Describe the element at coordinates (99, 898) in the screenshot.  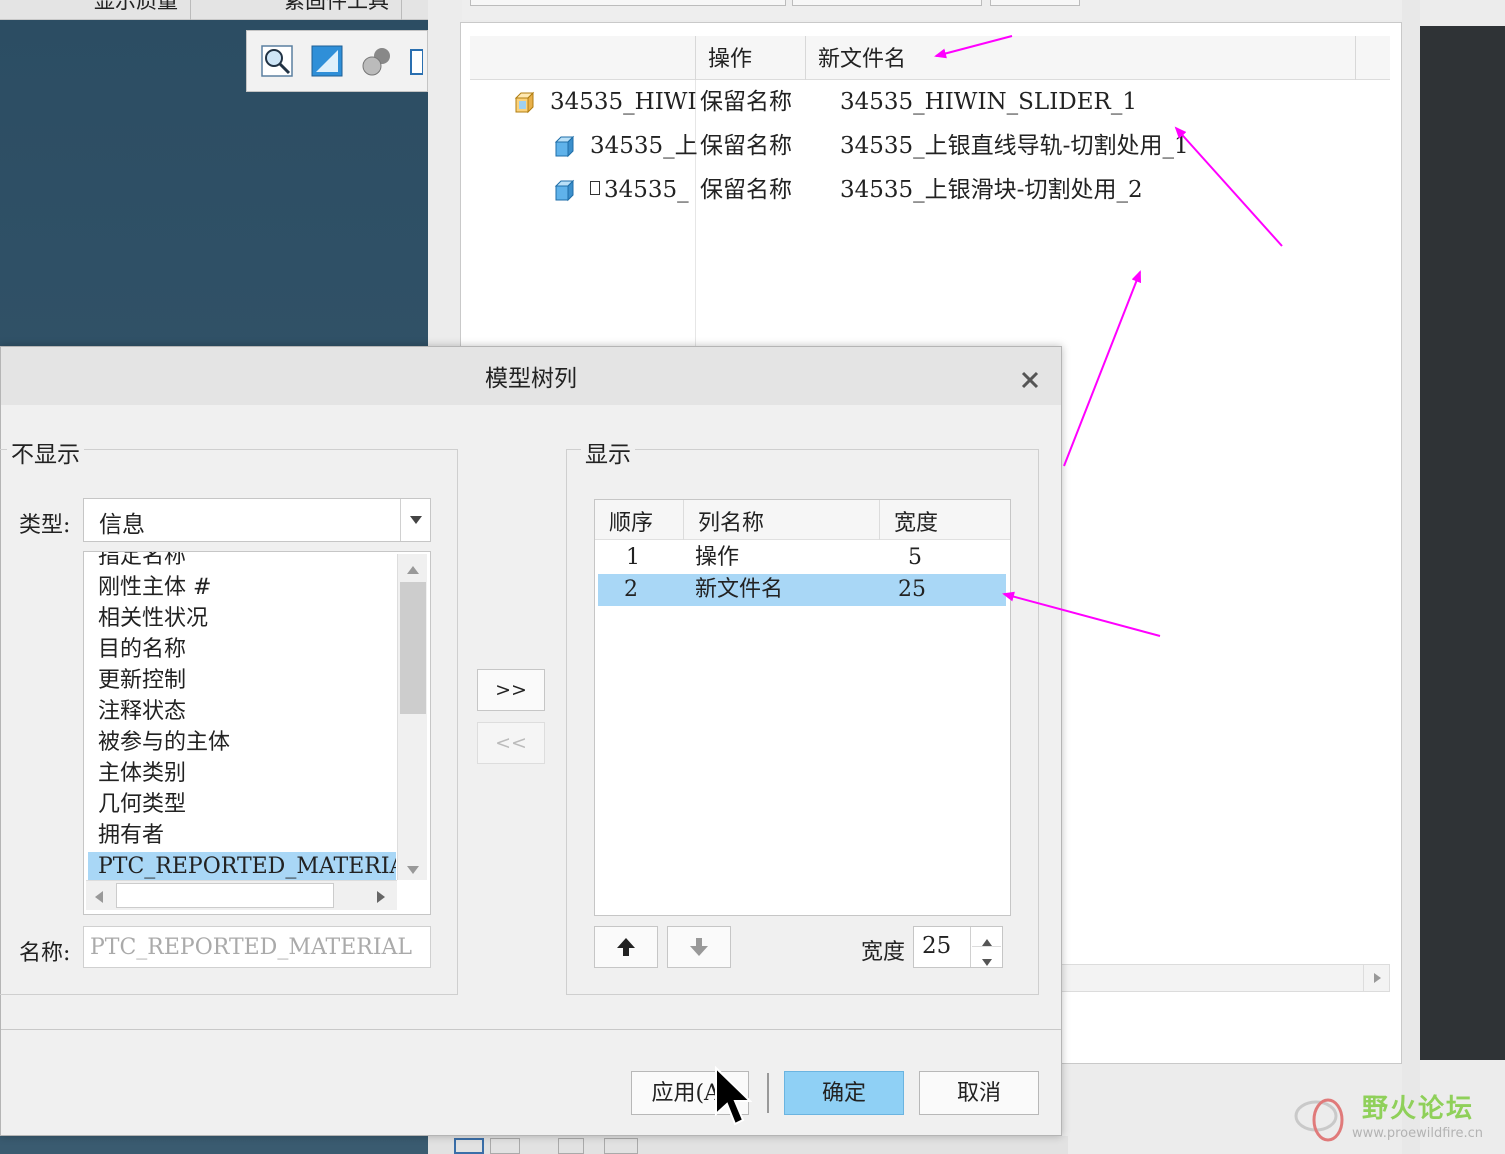
I see `scroll-left-icon` at that location.